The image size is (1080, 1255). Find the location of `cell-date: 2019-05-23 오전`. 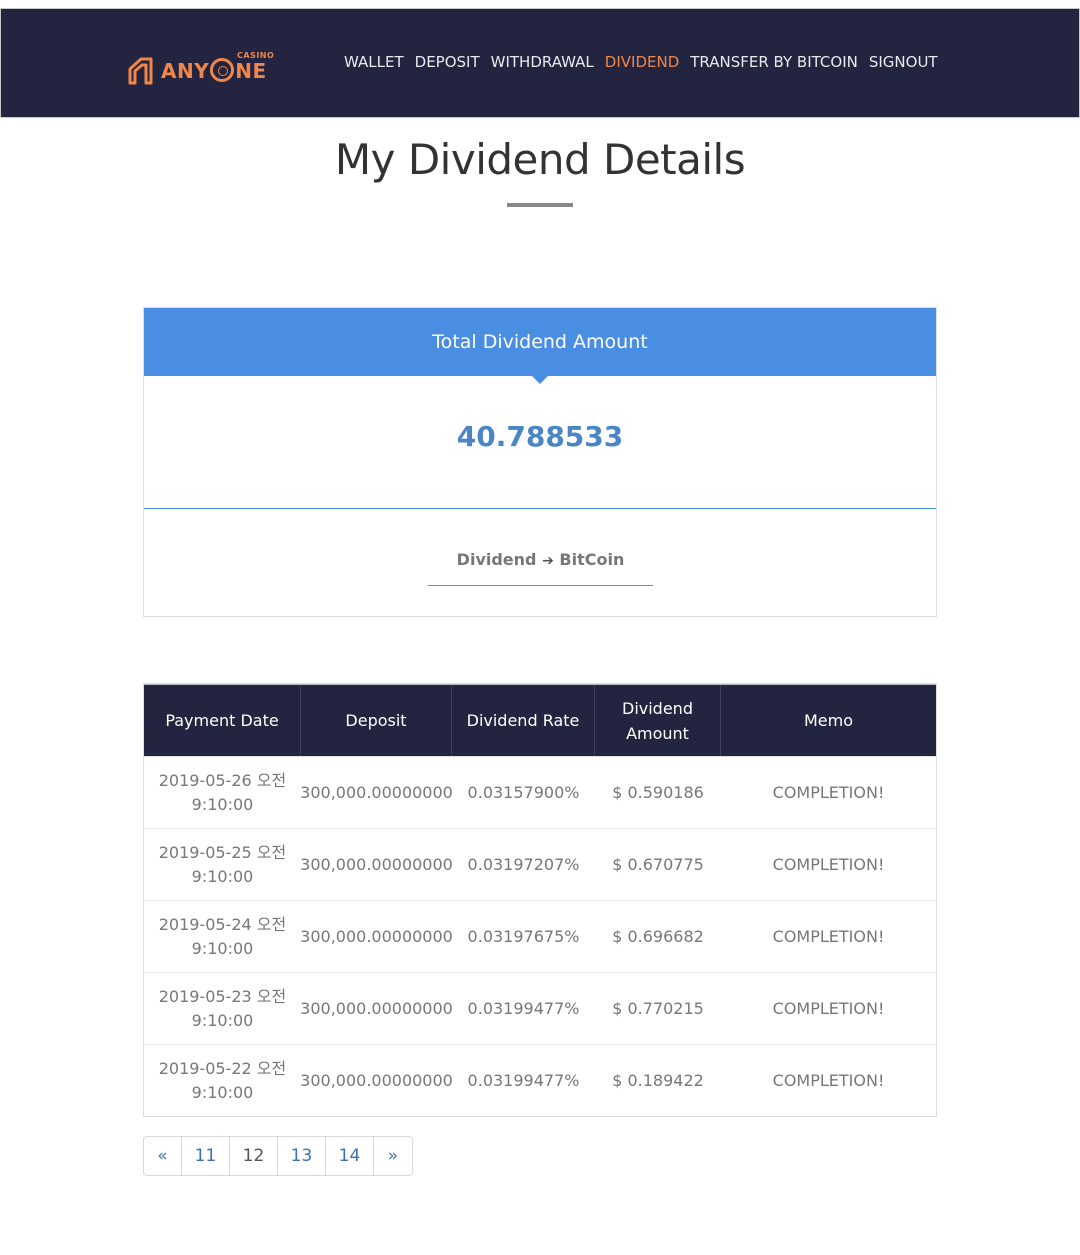

cell-date: 2019-05-23 오전 is located at coordinates (222, 996).